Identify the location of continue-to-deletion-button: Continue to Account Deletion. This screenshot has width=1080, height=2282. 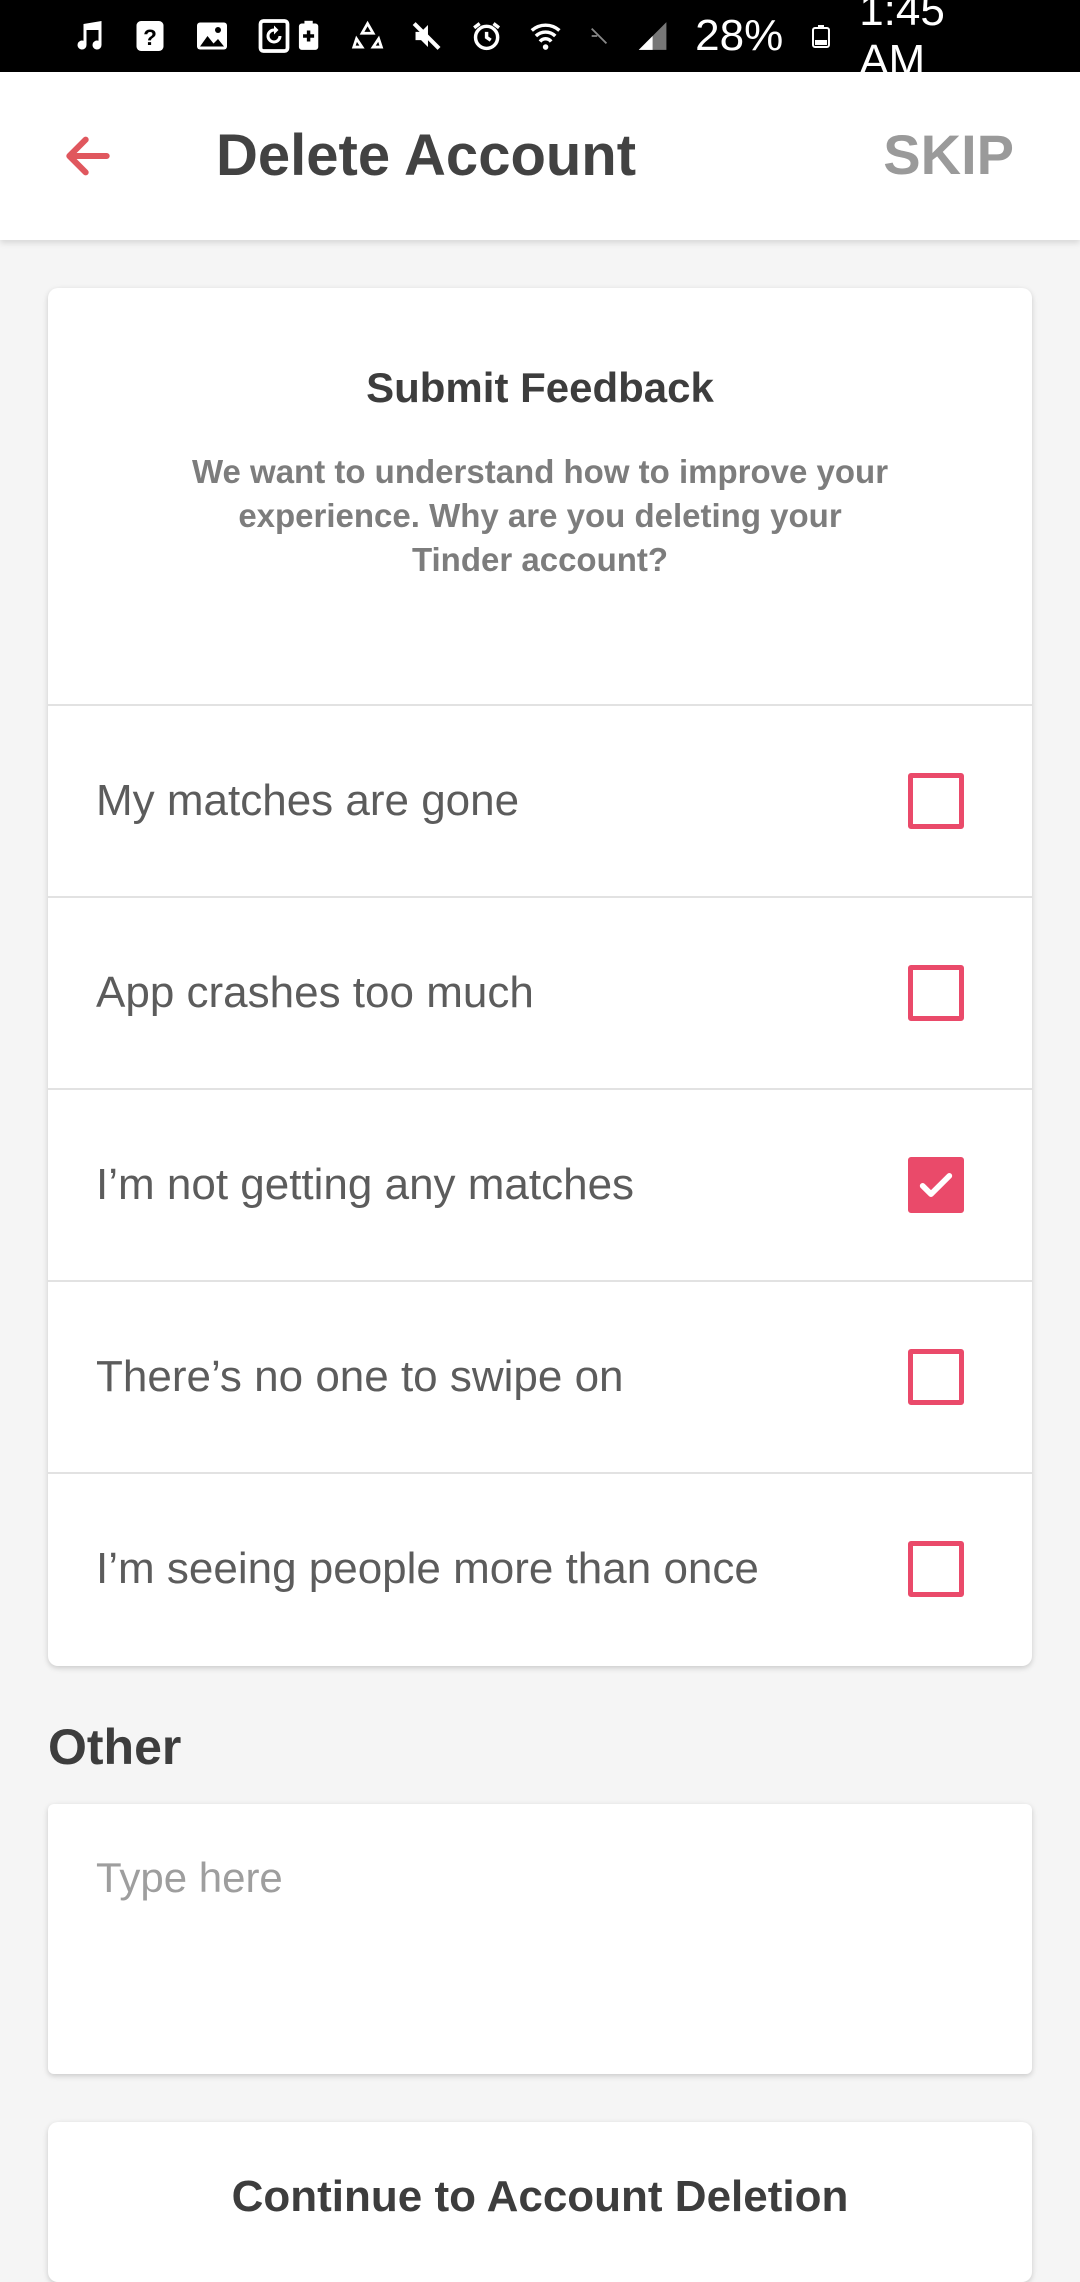
(540, 2202).